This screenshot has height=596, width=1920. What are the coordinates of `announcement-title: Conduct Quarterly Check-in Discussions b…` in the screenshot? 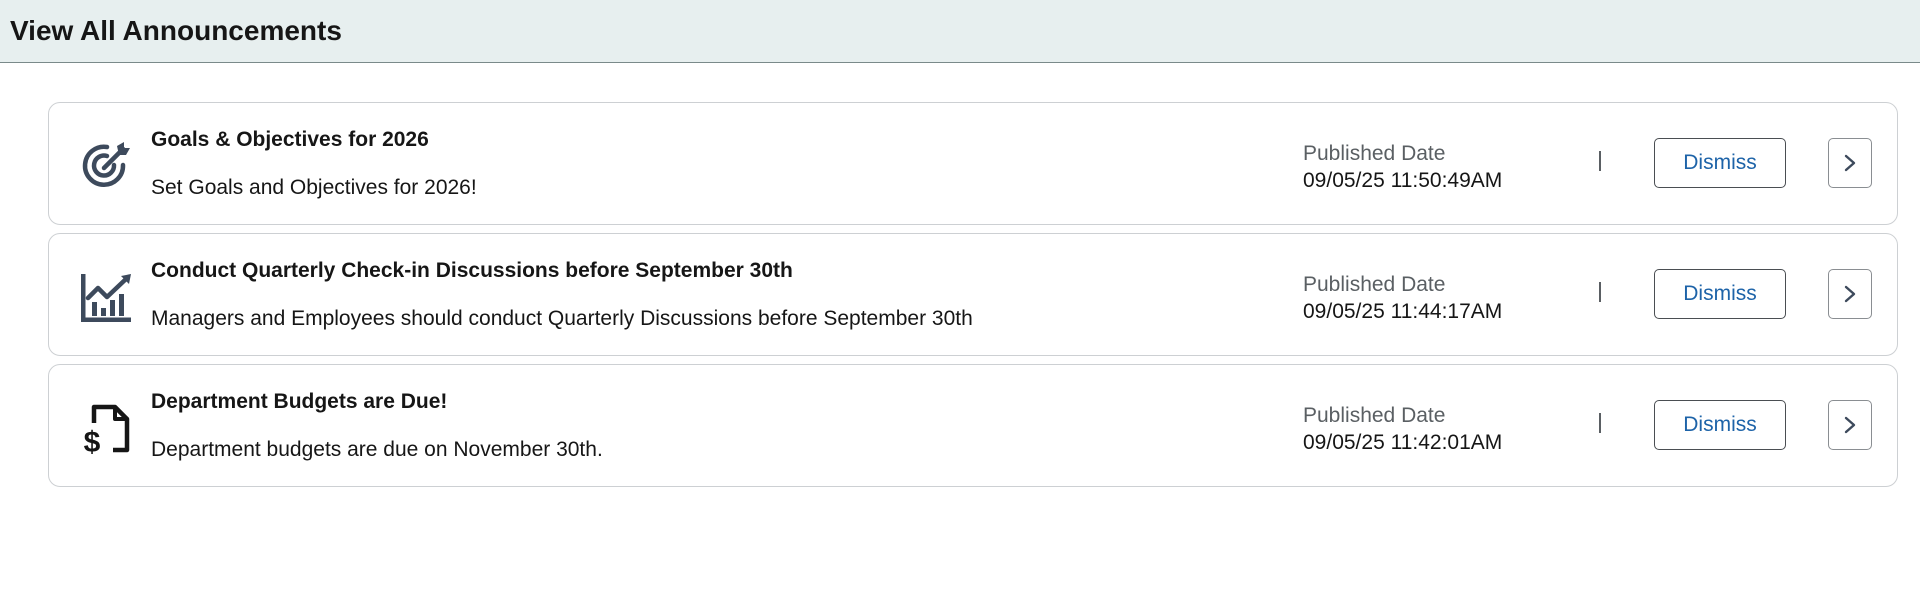 It's located at (472, 271).